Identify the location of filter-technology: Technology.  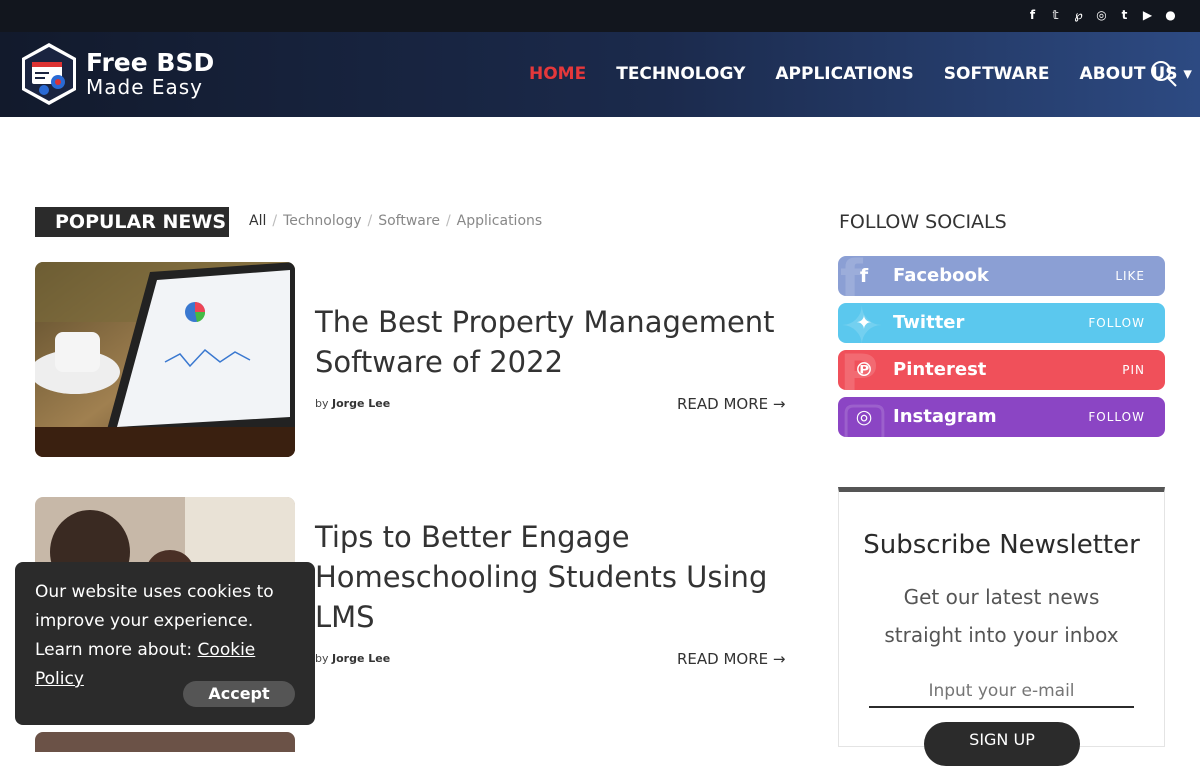
(322, 221).